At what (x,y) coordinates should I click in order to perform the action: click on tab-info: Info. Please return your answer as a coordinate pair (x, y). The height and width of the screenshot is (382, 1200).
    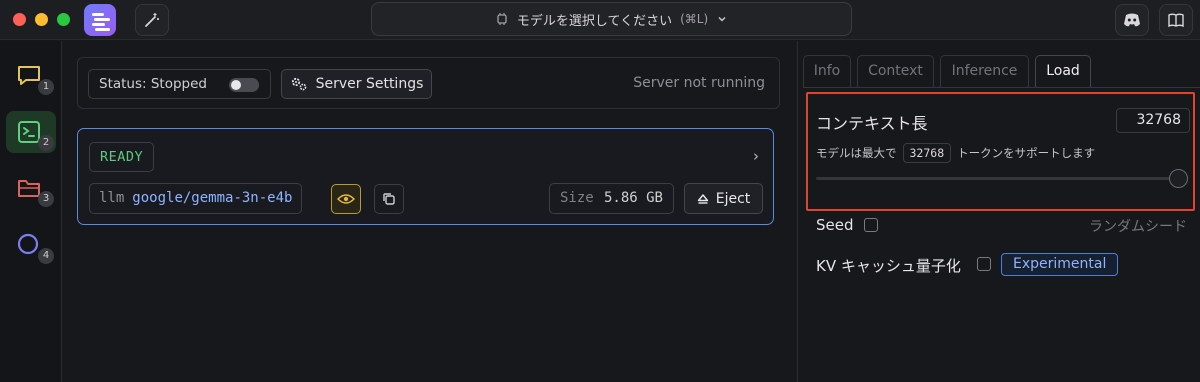
    Looking at the image, I should click on (827, 71).